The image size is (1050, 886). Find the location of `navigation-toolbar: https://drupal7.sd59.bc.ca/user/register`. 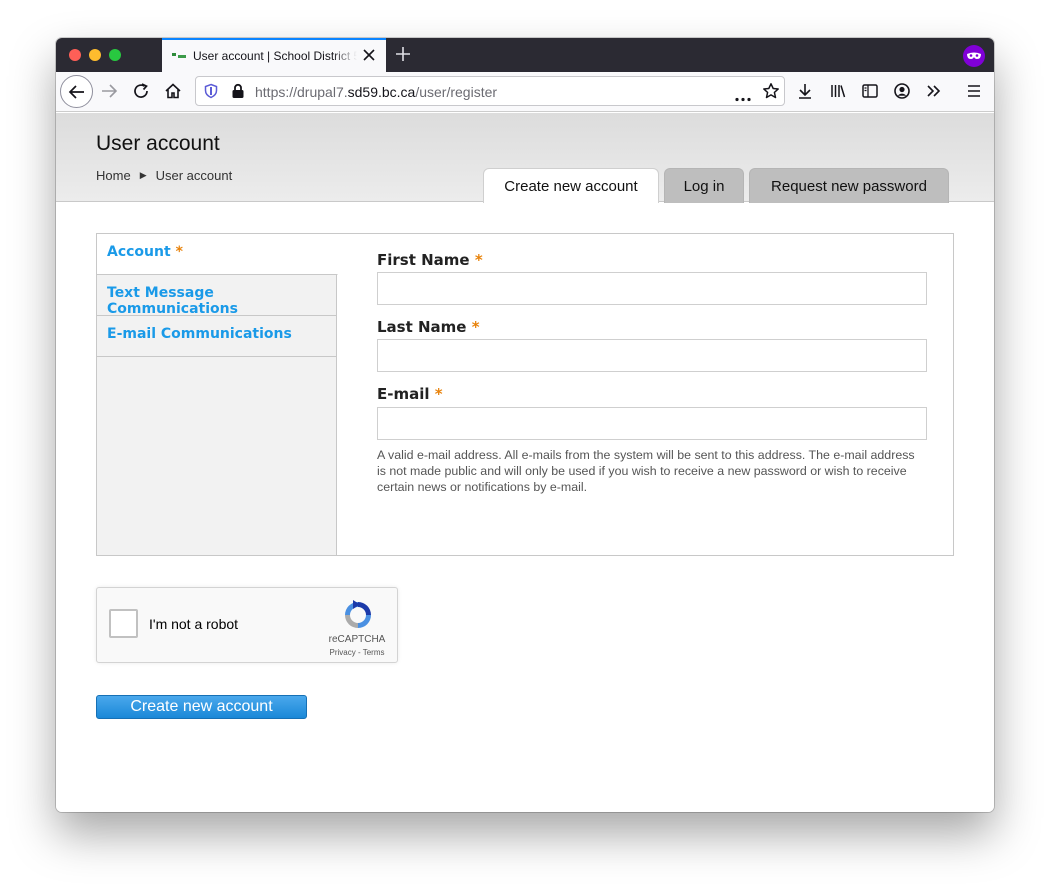

navigation-toolbar: https://drupal7.sd59.bc.ca/user/register is located at coordinates (525, 92).